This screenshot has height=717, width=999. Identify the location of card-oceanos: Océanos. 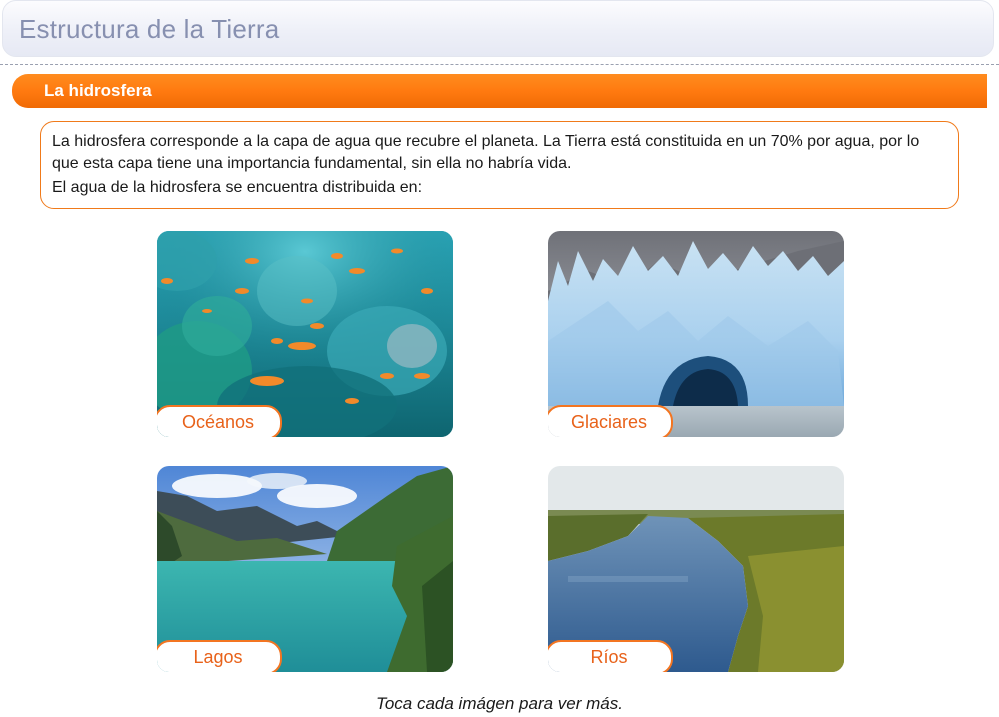
(305, 334).